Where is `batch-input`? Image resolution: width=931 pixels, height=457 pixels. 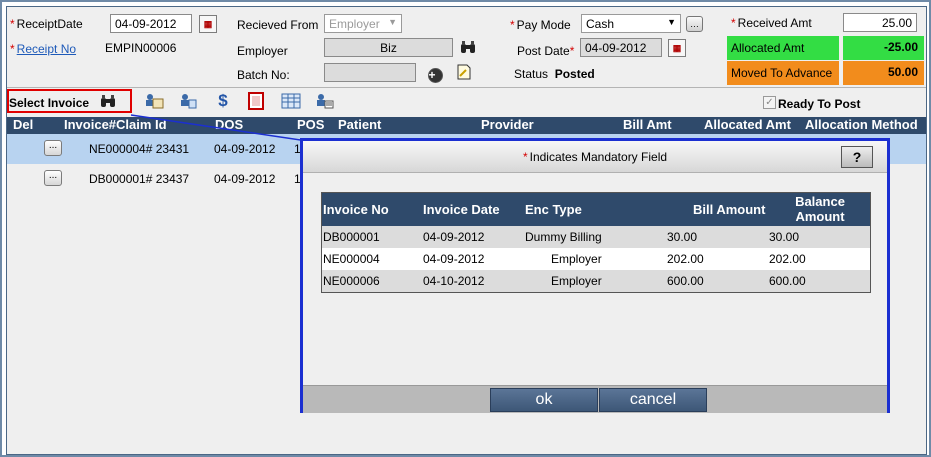 batch-input is located at coordinates (370, 72).